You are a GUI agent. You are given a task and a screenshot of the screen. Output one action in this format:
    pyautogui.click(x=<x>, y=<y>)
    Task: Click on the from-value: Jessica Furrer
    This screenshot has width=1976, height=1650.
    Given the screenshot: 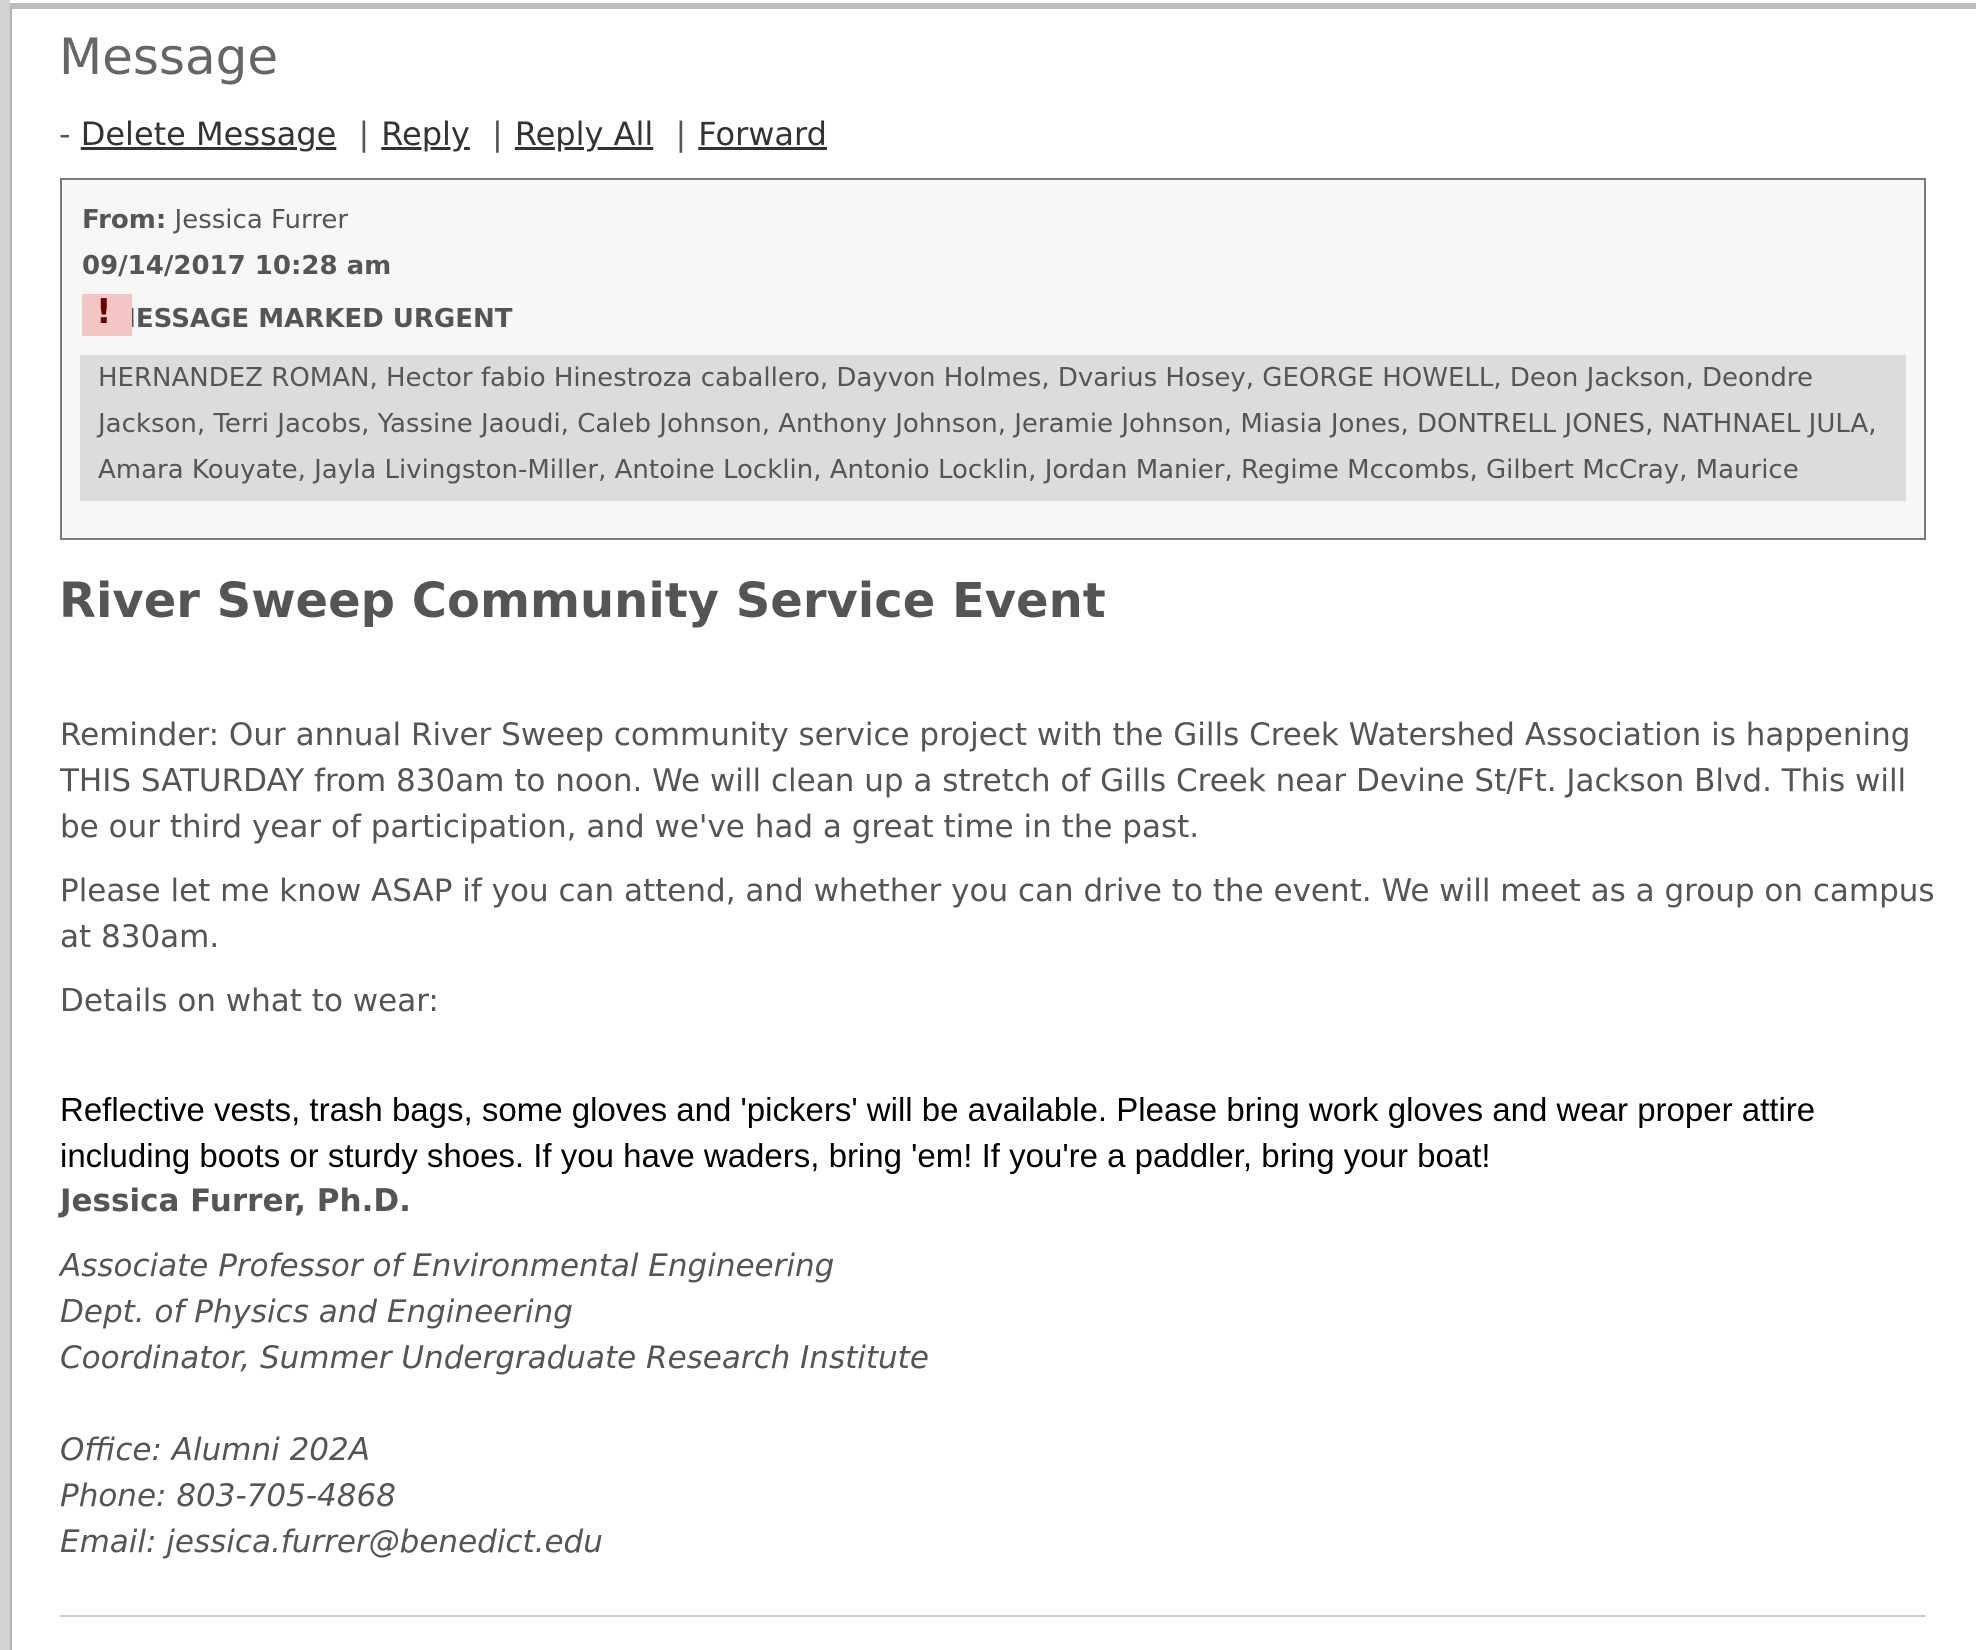 What is the action you would take?
    pyautogui.click(x=261, y=220)
    